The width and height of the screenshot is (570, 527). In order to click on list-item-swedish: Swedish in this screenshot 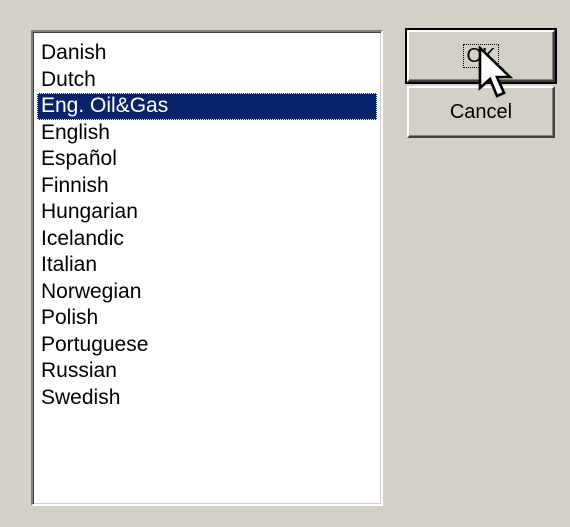, I will do `click(207, 398)`.